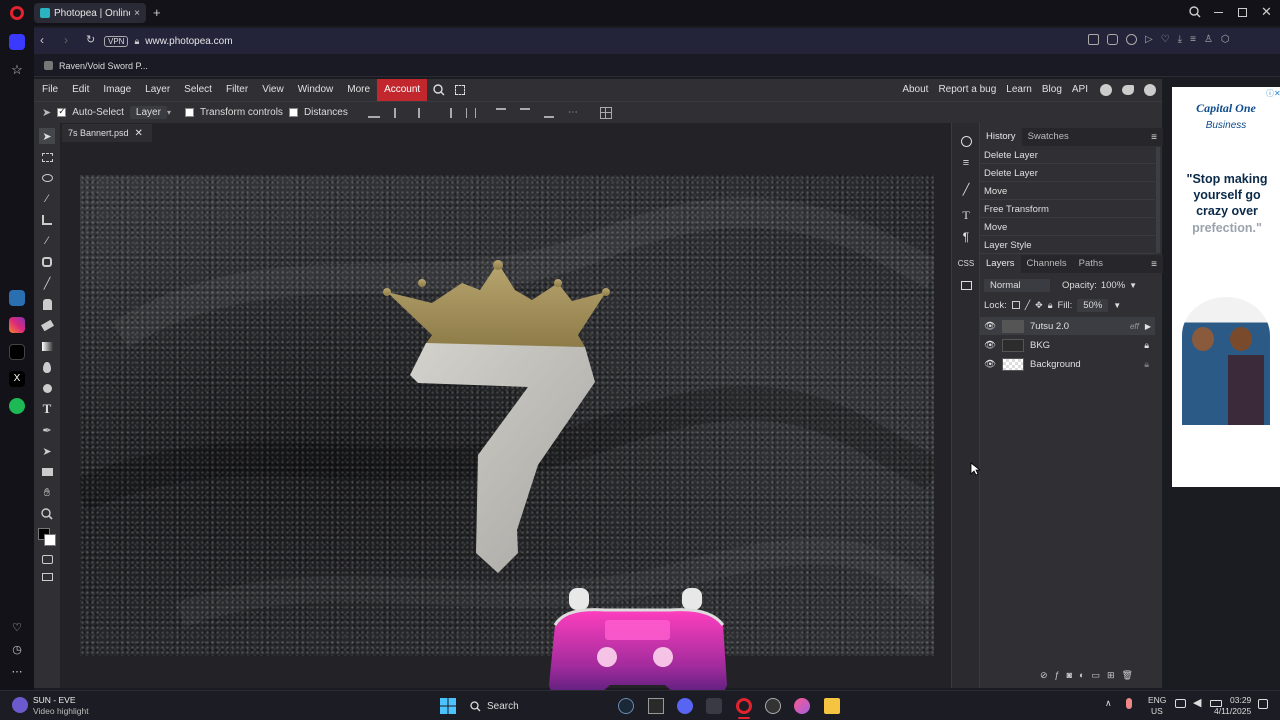  What do you see at coordinates (50, 540) in the screenshot?
I see `background-color-swatch` at bounding box center [50, 540].